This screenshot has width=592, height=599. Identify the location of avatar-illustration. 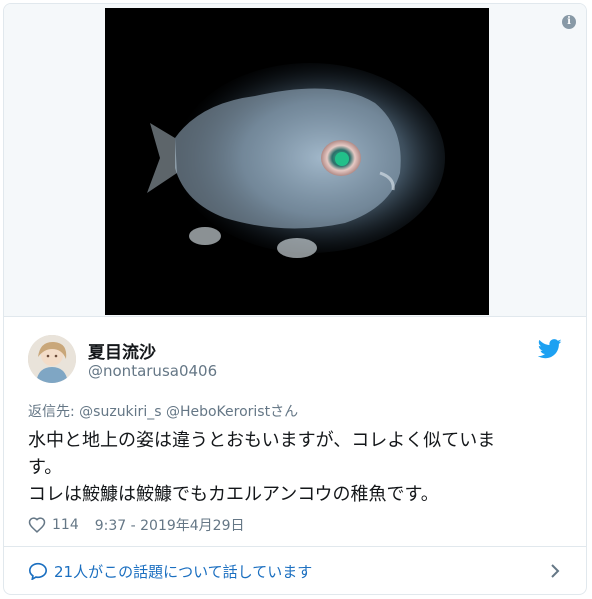
(52, 359).